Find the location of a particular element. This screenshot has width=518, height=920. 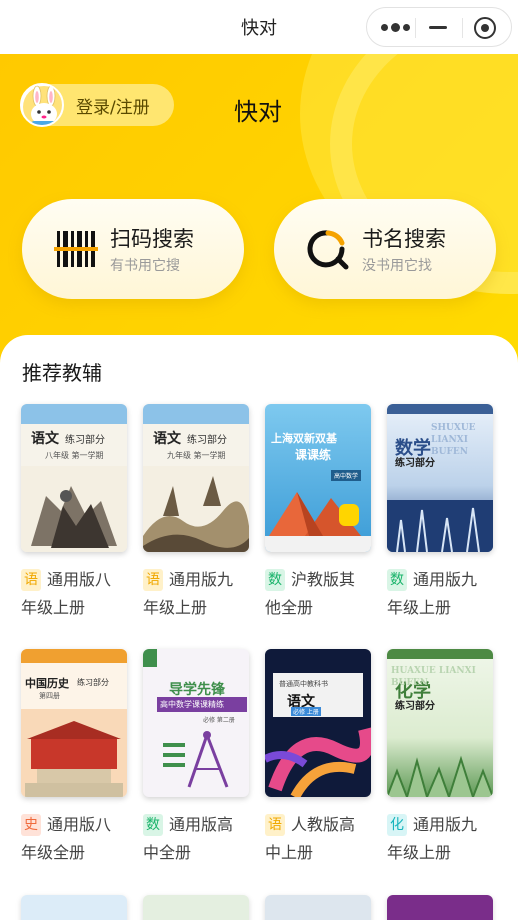

mini-program-capsule is located at coordinates (439, 27).